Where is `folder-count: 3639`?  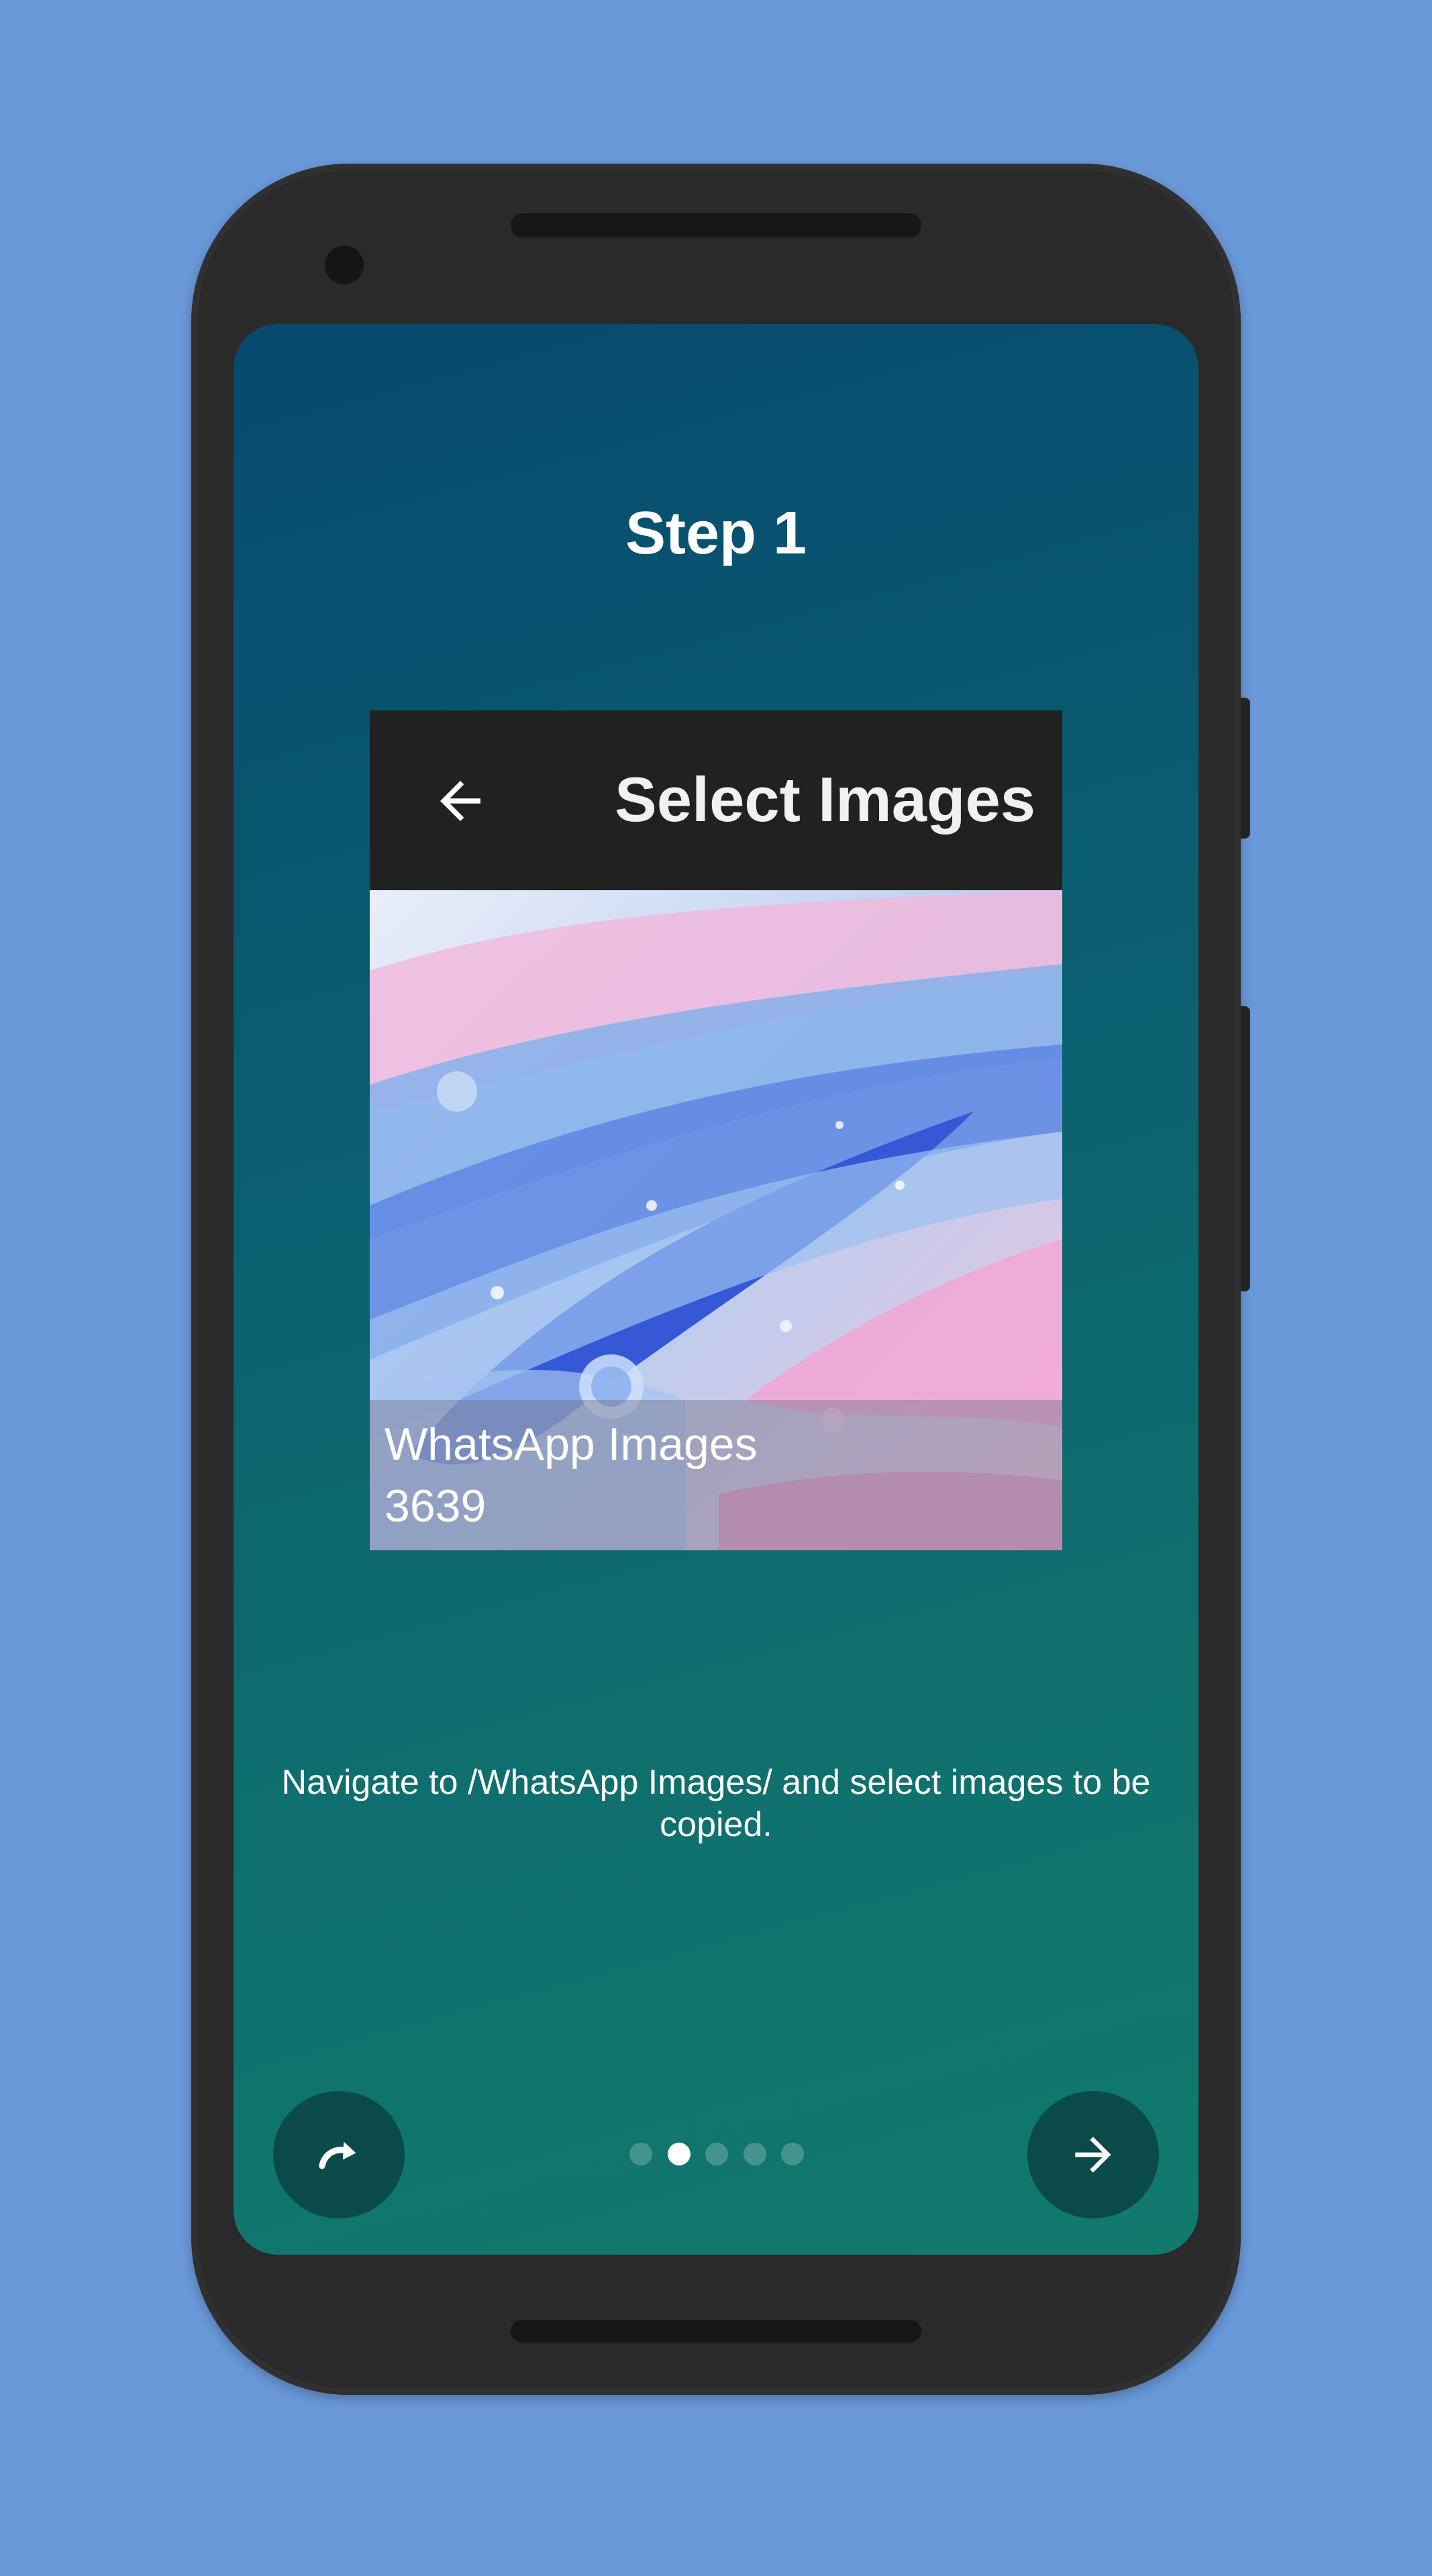
folder-count: 3639 is located at coordinates (436, 1506).